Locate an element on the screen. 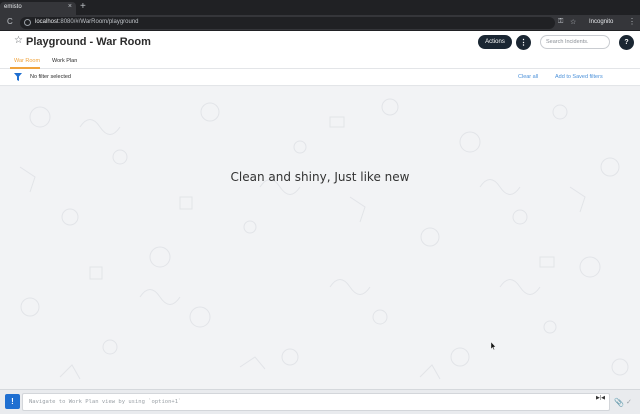  address-bar: localhost:8080/#/WarRoom/playground is located at coordinates (287, 23).